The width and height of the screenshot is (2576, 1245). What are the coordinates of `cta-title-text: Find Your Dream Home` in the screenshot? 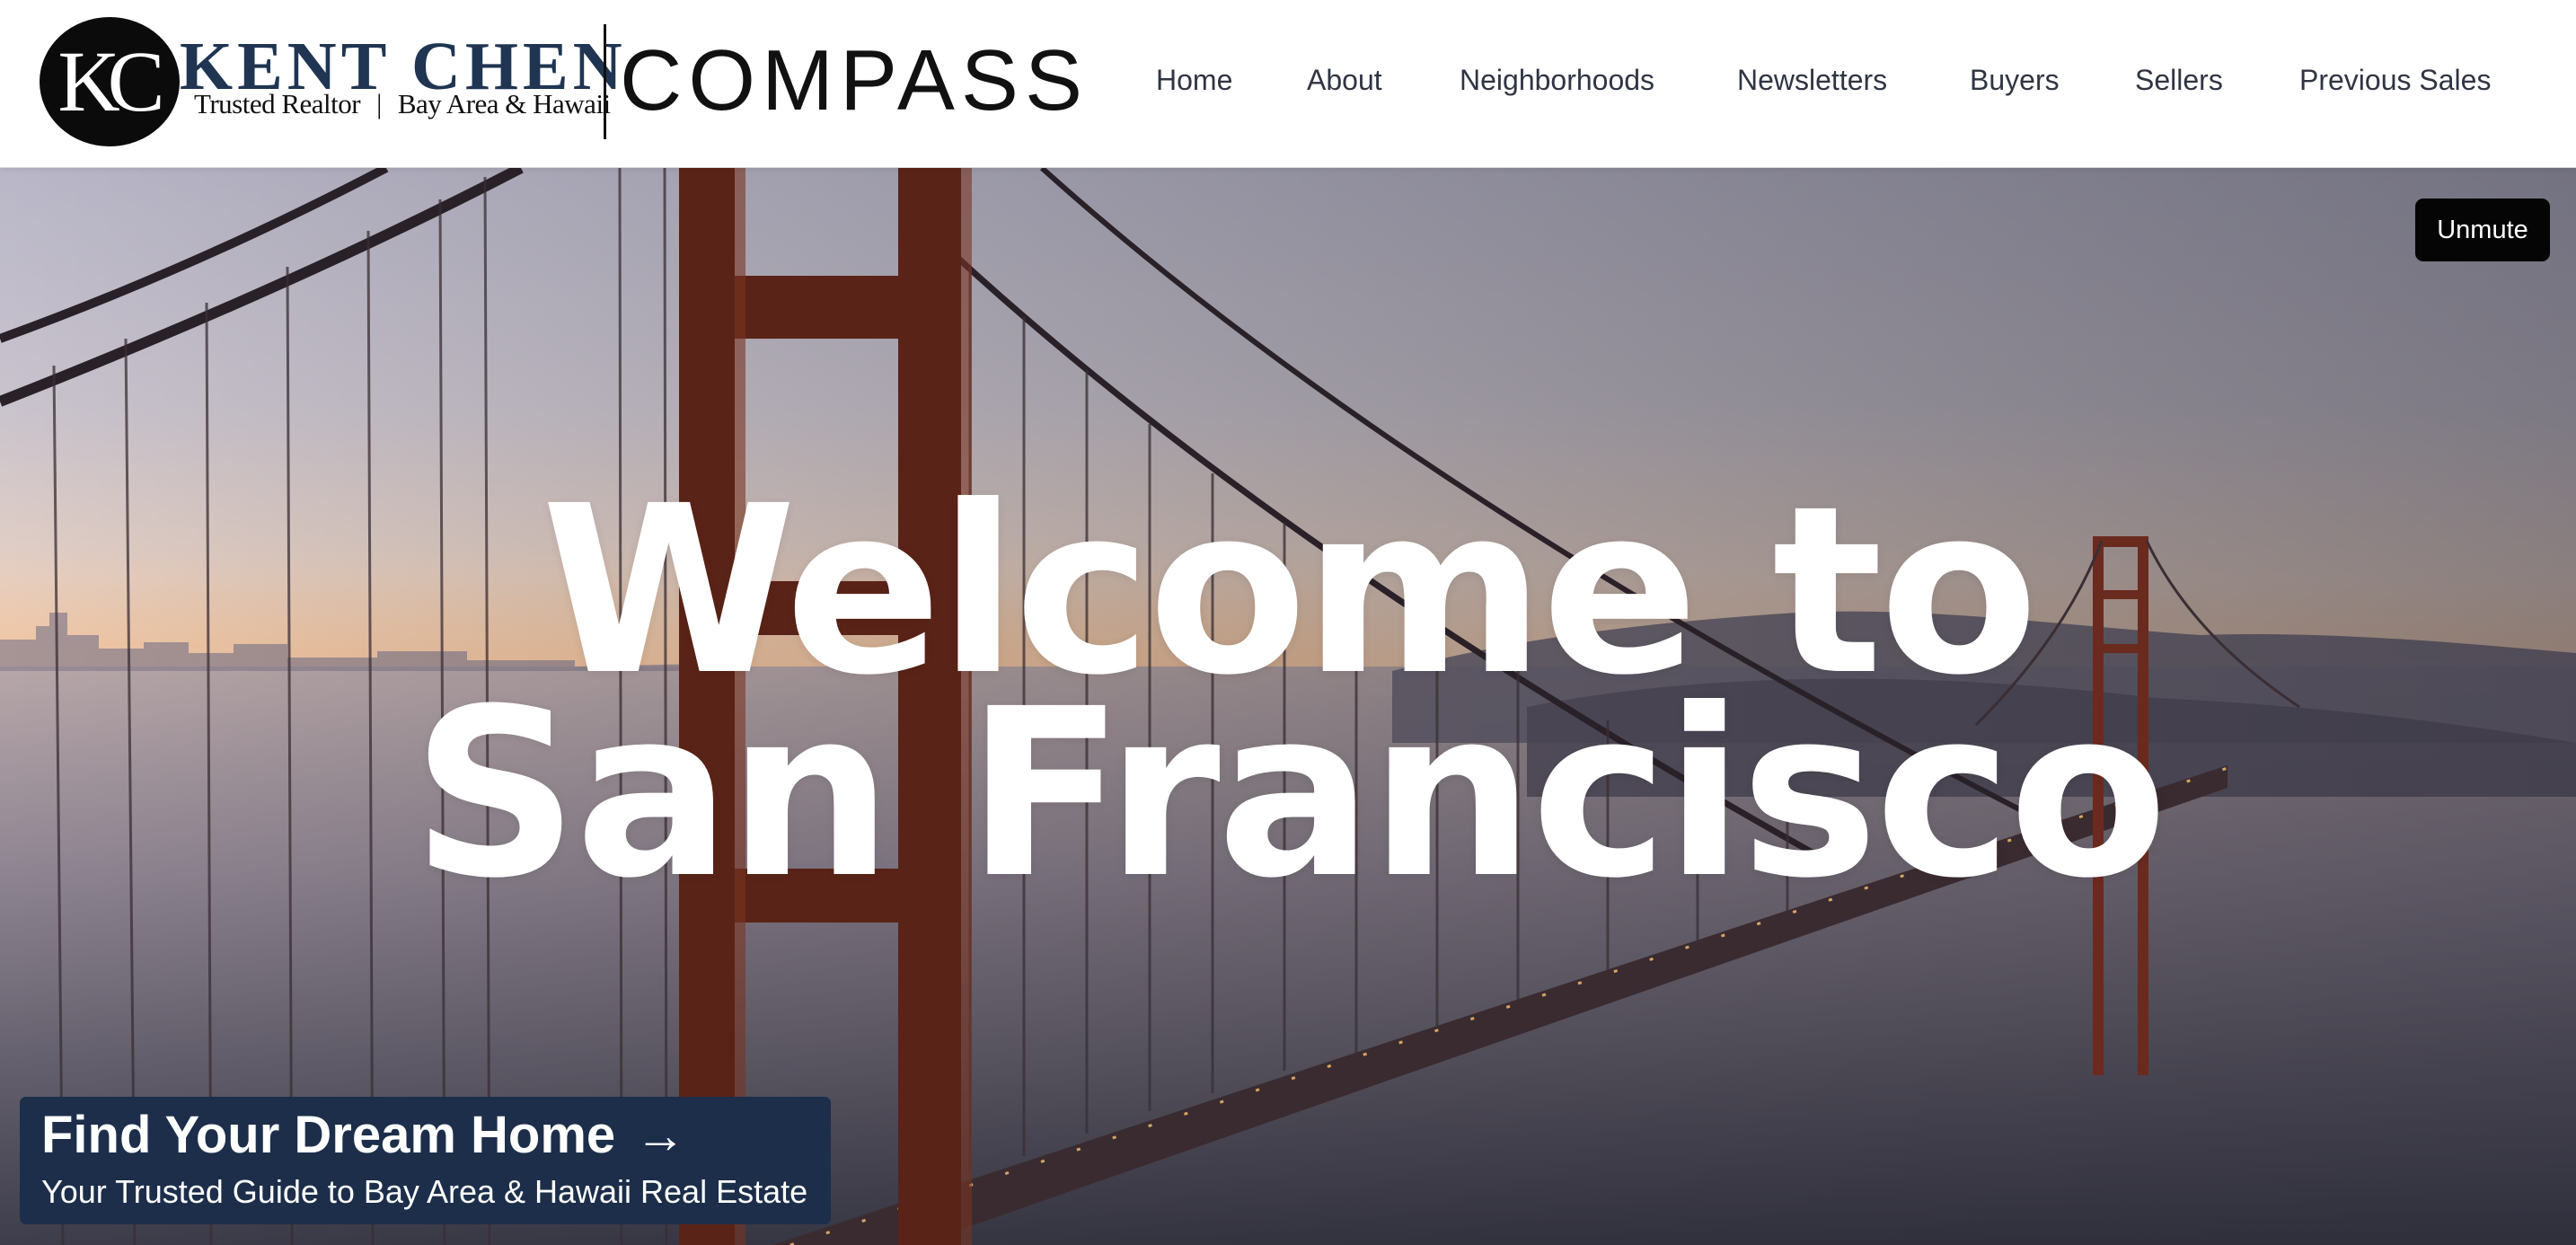 It's located at (328, 1135).